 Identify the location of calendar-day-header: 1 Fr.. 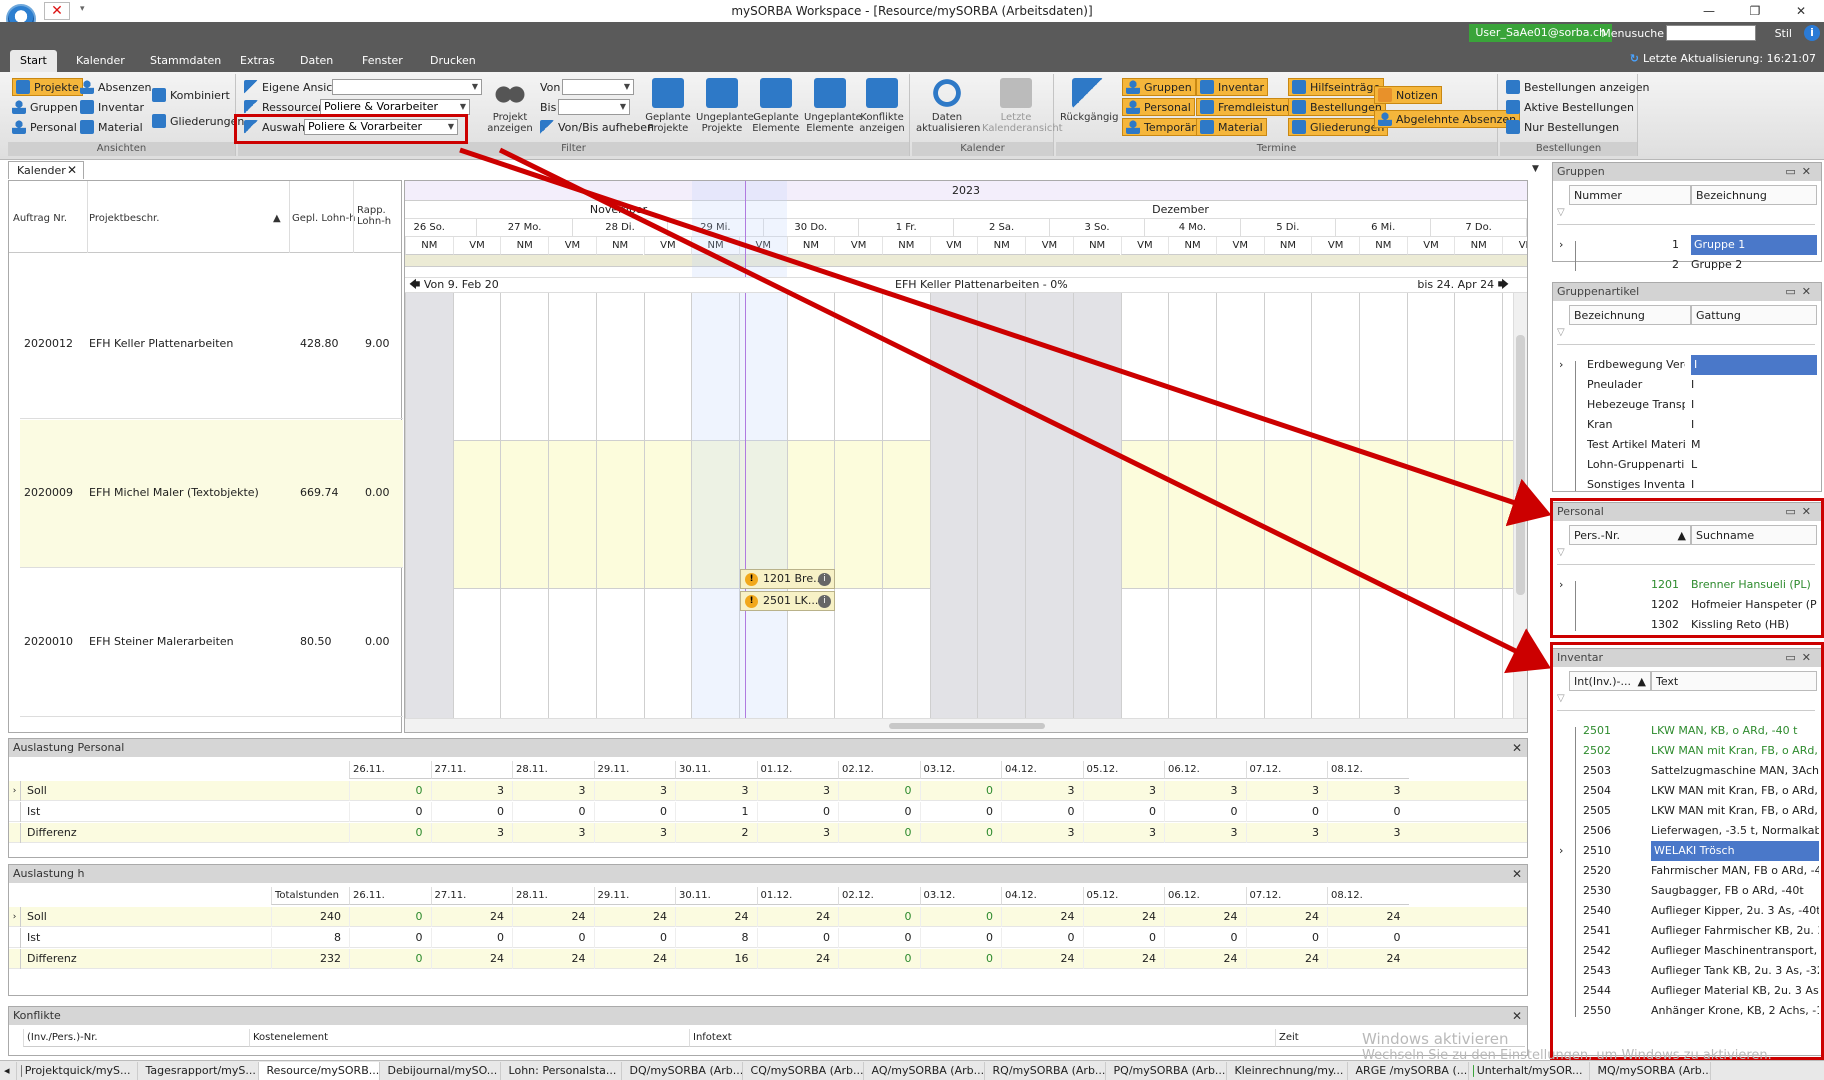
(906, 228).